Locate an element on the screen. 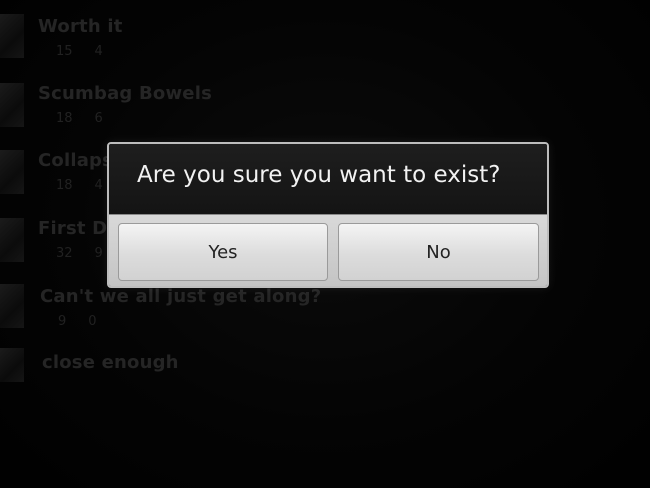 The height and width of the screenshot is (488, 650). no-button: No is located at coordinates (438, 252).